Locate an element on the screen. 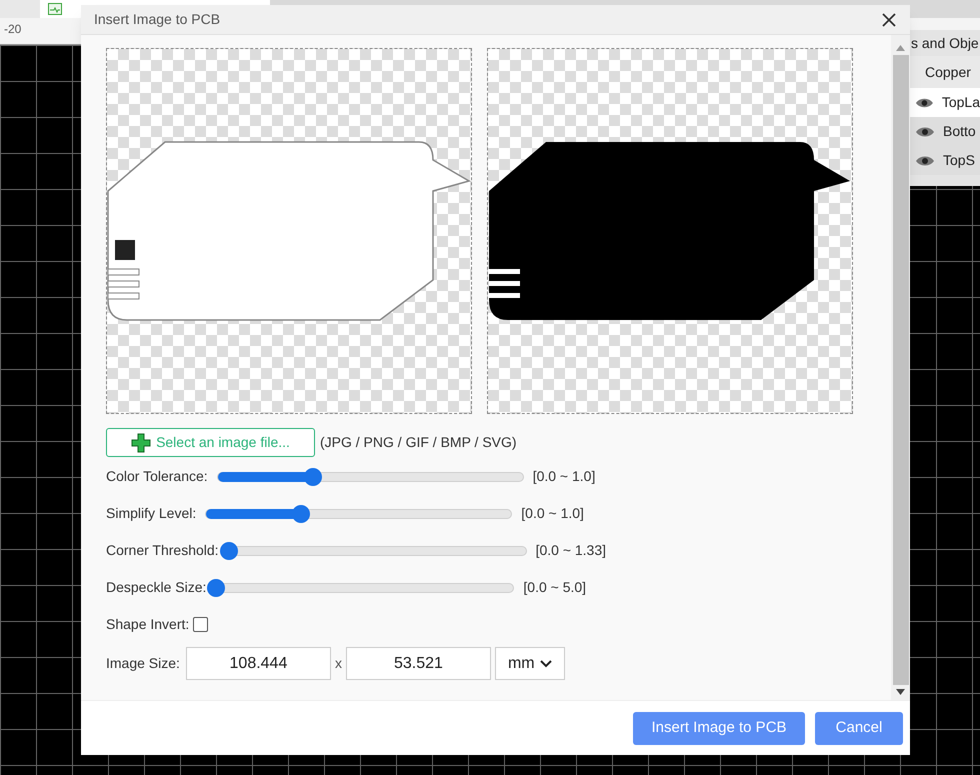 This screenshot has height=775, width=980. shape-invert-checkbox is located at coordinates (200, 624).